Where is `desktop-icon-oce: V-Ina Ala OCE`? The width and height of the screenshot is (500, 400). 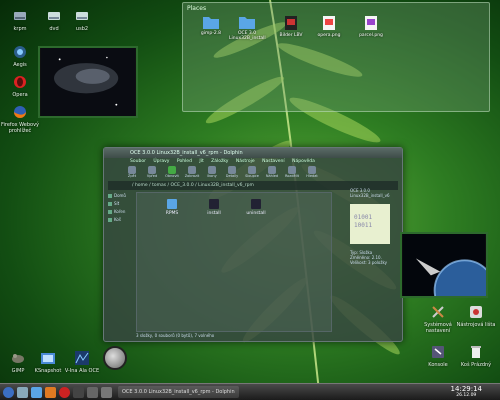
desktop-icon-oce: V-Ina Ala OCE is located at coordinates (82, 362).